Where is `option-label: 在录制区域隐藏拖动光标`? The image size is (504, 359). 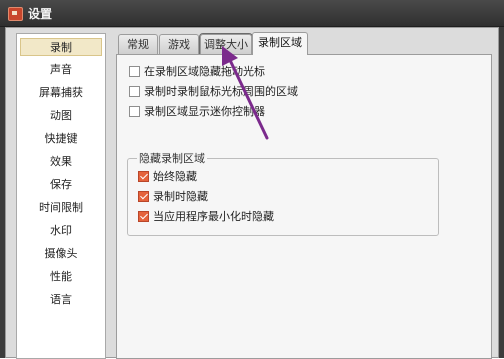
option-label: 在录制区域隐藏拖动光标 is located at coordinates (204, 71).